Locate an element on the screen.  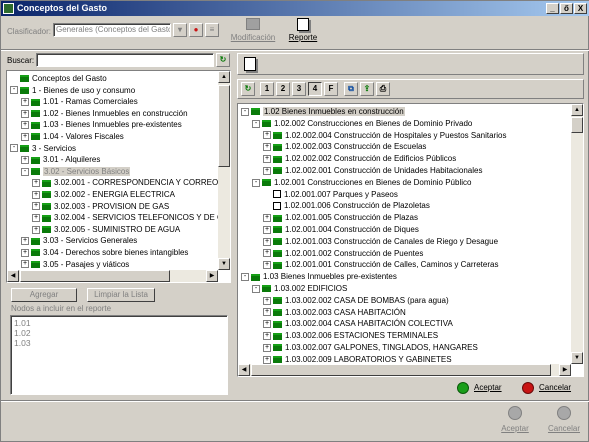
accept-button: Aceptar is located at coordinates (515, 422).